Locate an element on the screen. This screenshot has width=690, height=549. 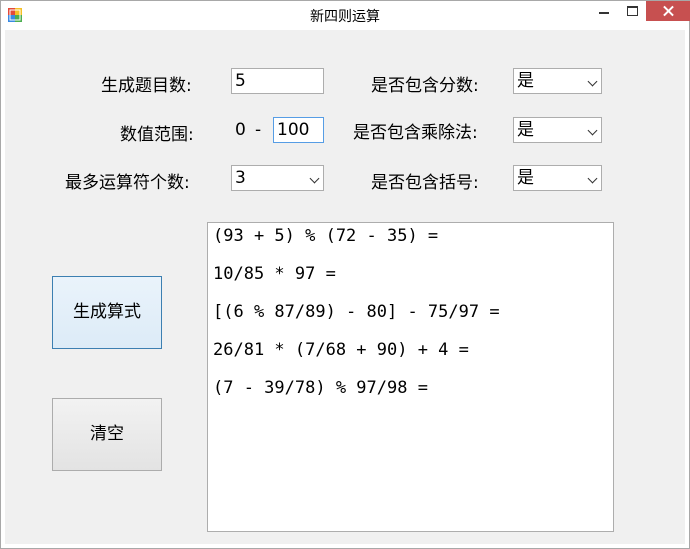
muldiv-select-value: 是 is located at coordinates (525, 130).